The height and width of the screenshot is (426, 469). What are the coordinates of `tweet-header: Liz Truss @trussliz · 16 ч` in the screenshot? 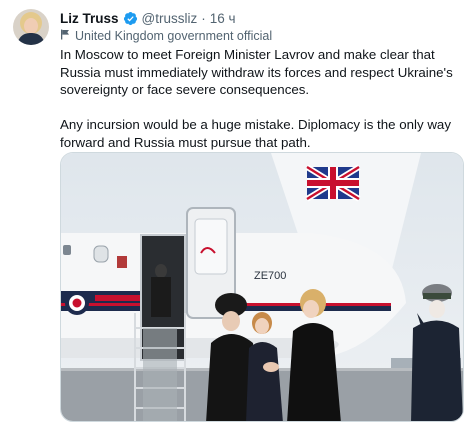 It's located at (148, 18).